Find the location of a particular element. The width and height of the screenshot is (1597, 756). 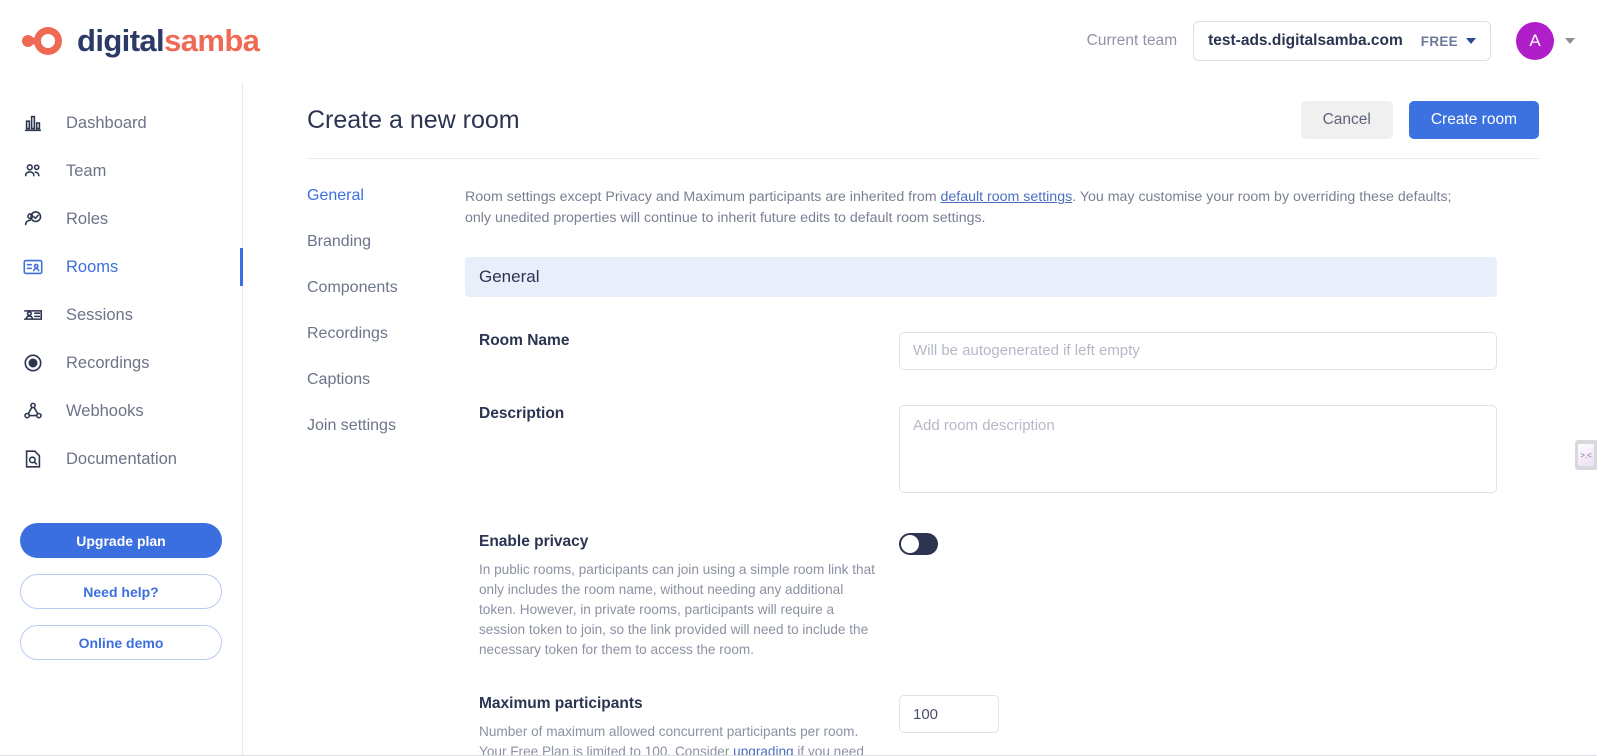

description-textarea is located at coordinates (1198, 448).